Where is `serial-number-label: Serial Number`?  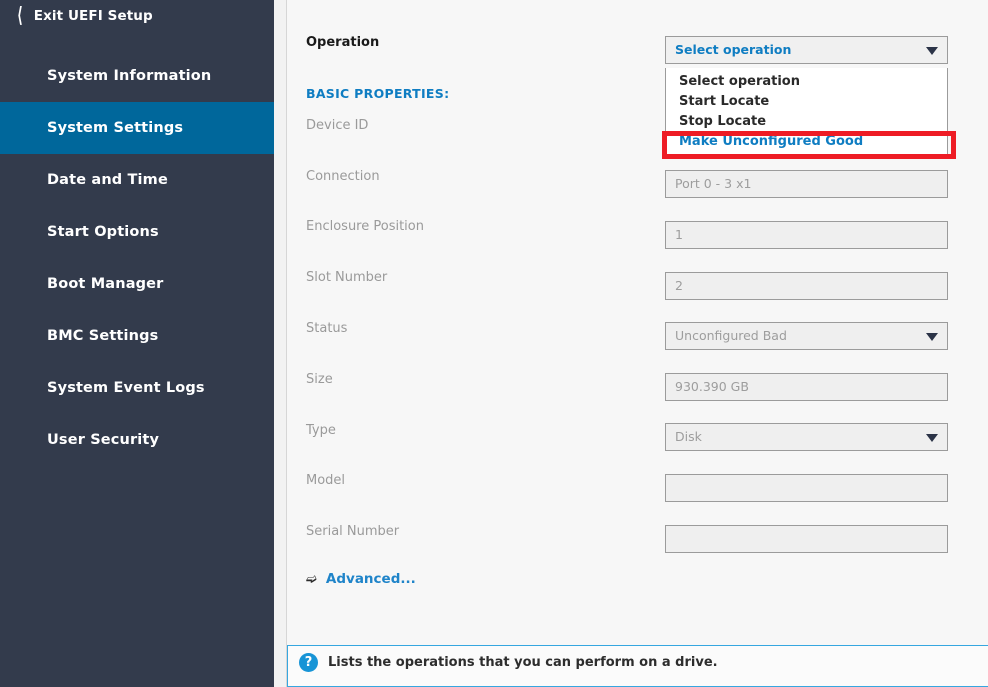 serial-number-label: Serial Number is located at coordinates (353, 531).